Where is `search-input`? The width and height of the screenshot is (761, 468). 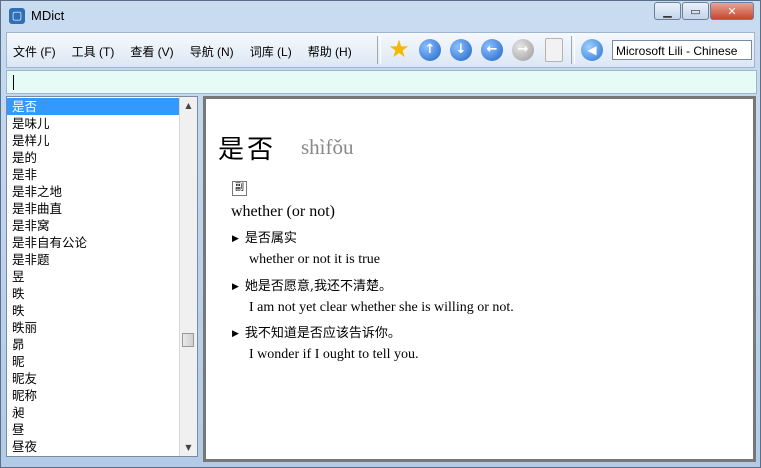
search-input is located at coordinates (381, 82).